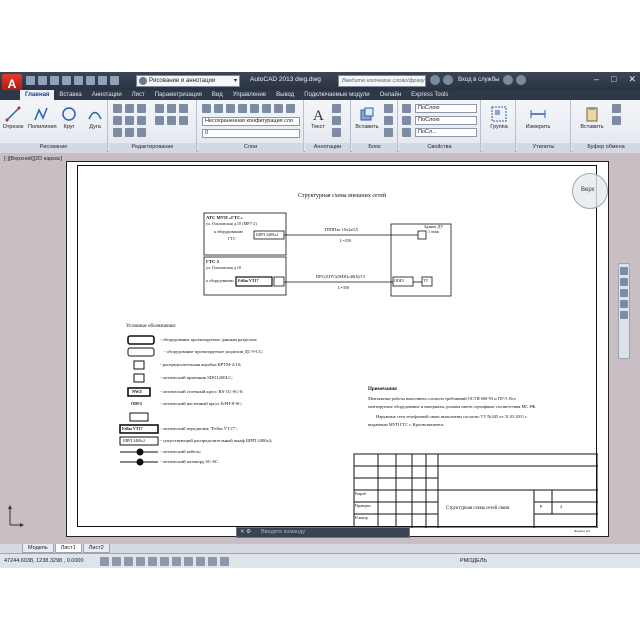  I want to click on panel-properties-title: Свойства, so click(439, 147).